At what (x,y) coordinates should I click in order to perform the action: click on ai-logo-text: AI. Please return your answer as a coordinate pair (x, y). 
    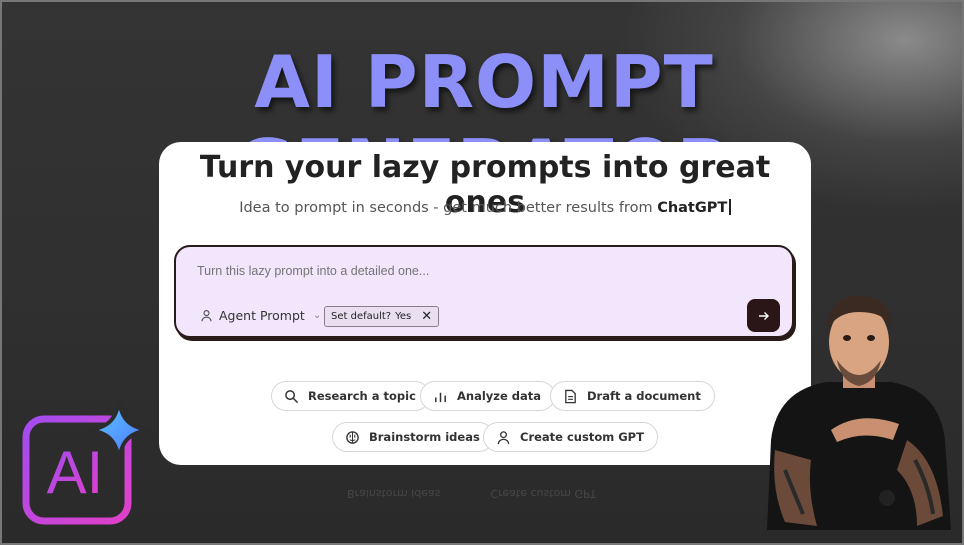
    Looking at the image, I should click on (75, 472).